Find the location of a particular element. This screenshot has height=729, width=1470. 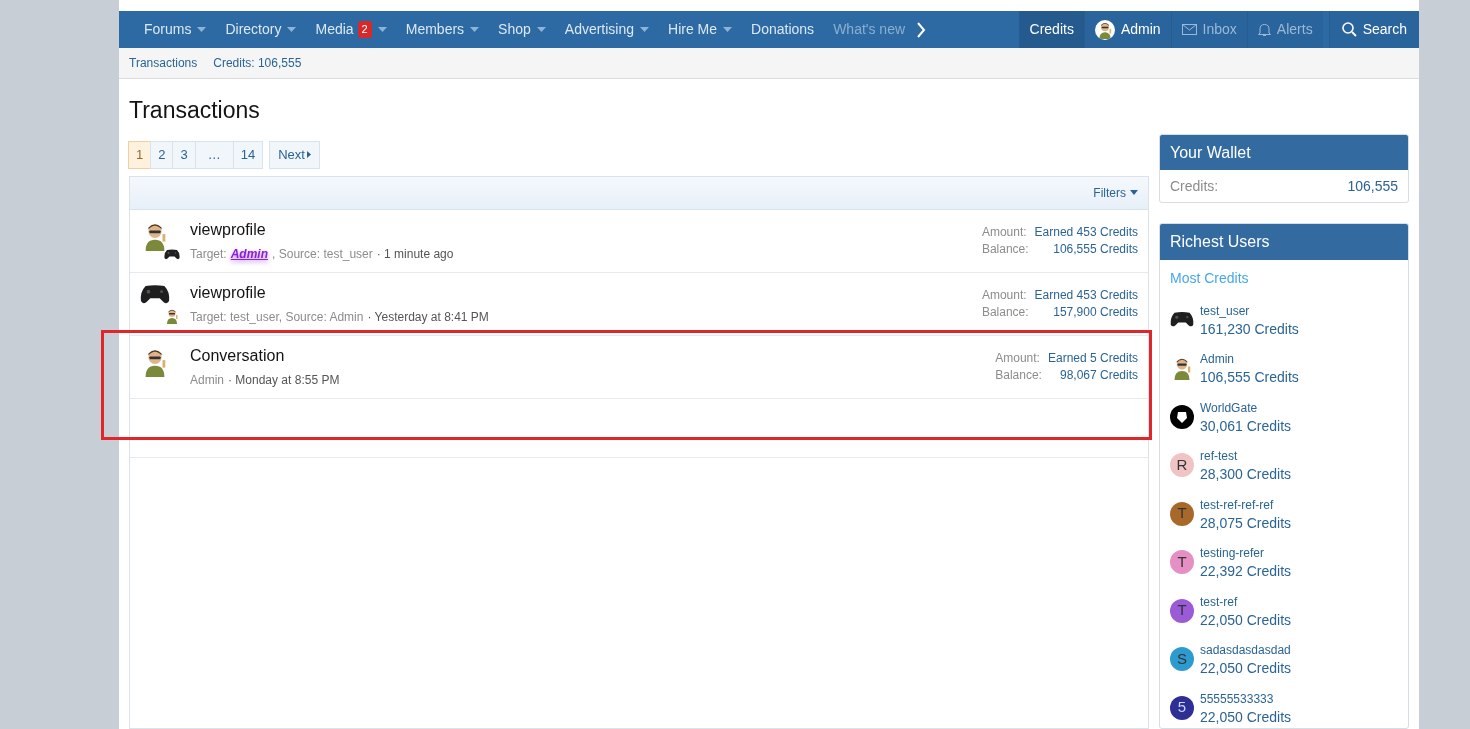

username-link: ref-test is located at coordinates (1246, 456).